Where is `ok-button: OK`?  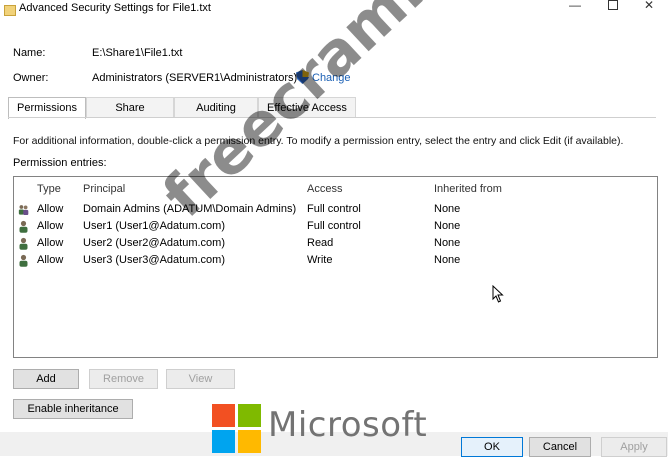 ok-button: OK is located at coordinates (492, 447).